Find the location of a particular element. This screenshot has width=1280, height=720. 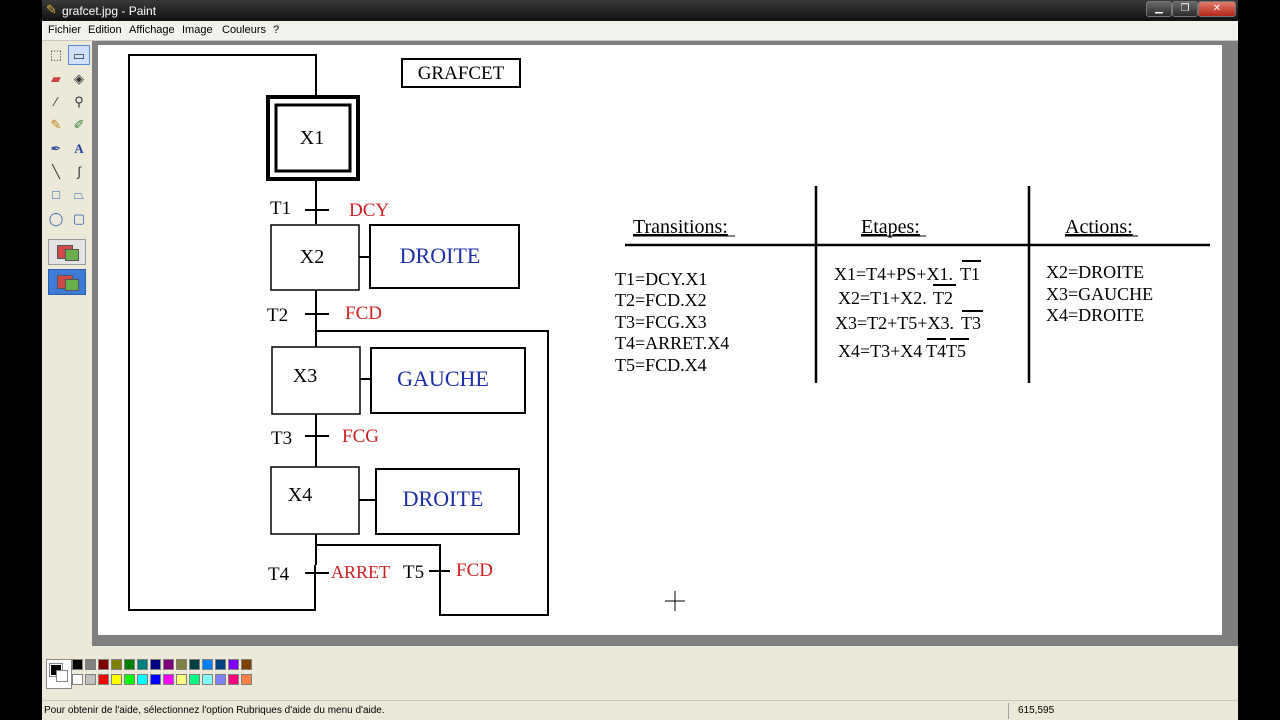

eraser-icon: ▰ is located at coordinates (56, 79).